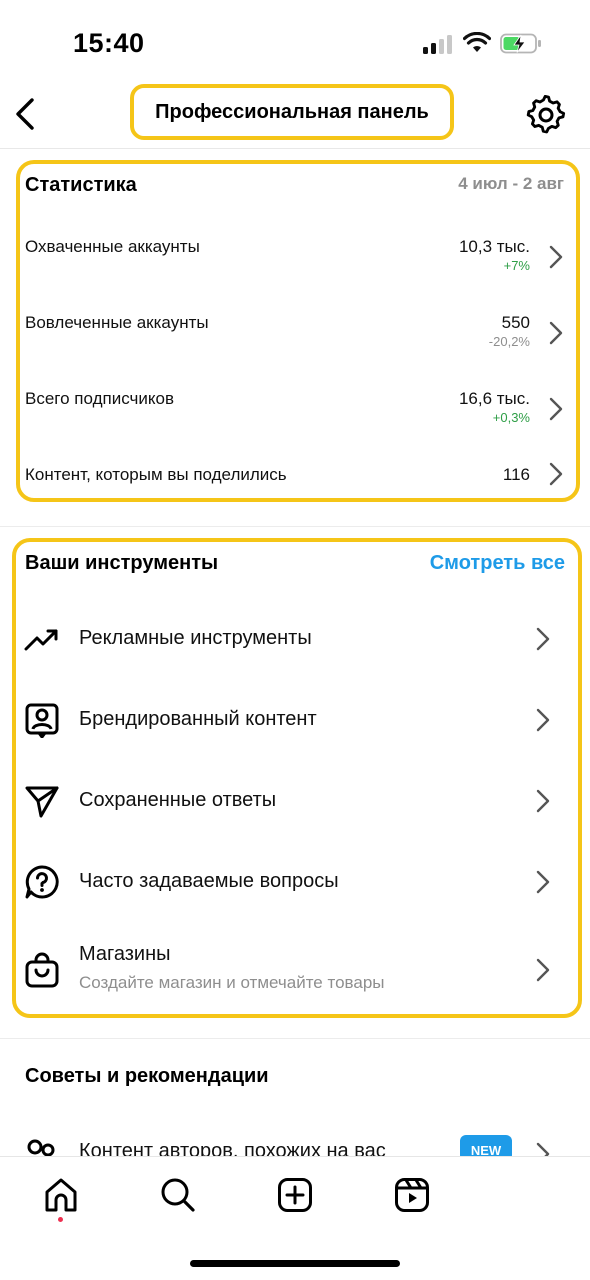 This screenshot has width=590, height=1280. What do you see at coordinates (41, 1147) in the screenshot?
I see `users-icon` at bounding box center [41, 1147].